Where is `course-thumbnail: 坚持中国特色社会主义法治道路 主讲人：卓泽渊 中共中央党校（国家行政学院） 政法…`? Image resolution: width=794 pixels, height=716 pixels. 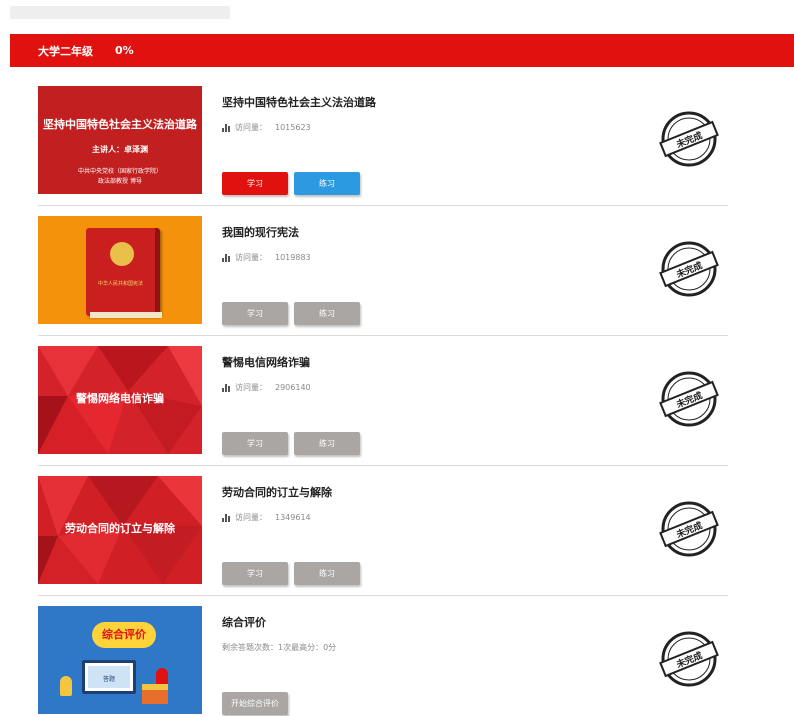
course-thumbnail: 坚持中国特色社会主义法治道路 主讲人：卓泽渊 中共中央党校（国家行政学院） 政法… is located at coordinates (120, 140).